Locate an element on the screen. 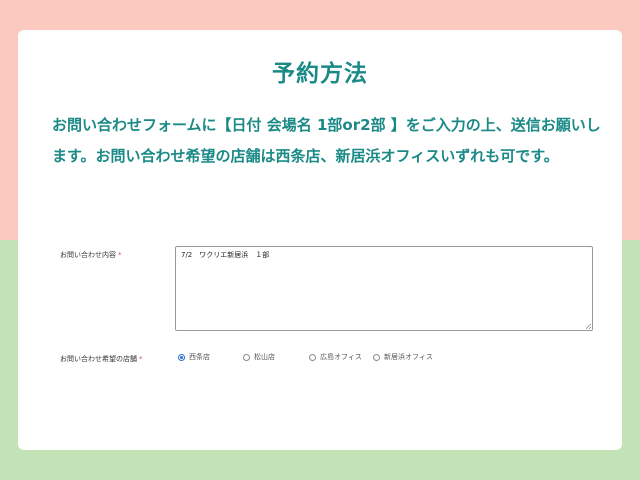  store-radio-group: 西条店 松山店 広島オフィス 新居浜オフィス is located at coordinates (398, 358).